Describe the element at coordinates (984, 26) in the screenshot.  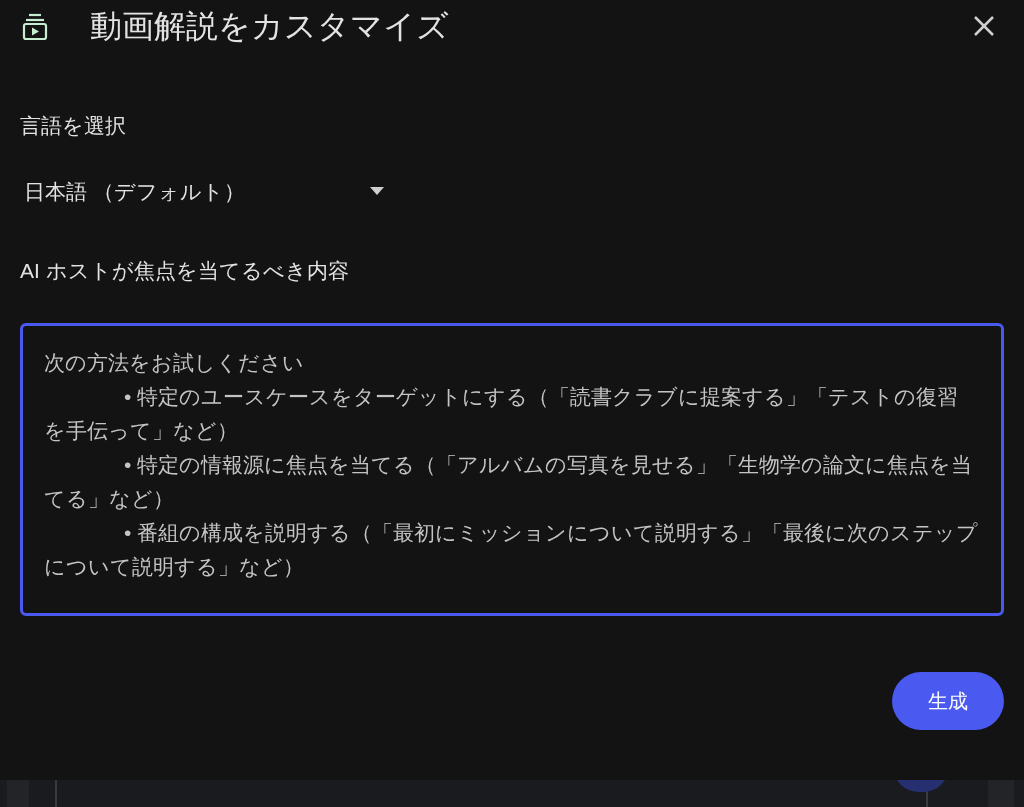
I see `close-button` at that location.